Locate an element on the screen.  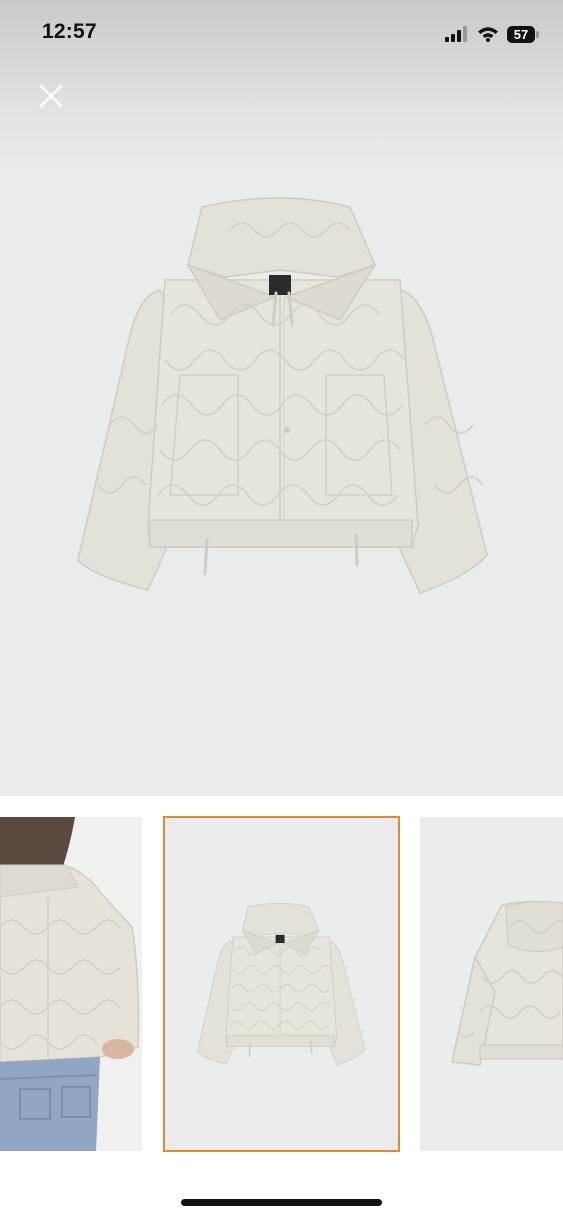
battery-icon: 57 is located at coordinates (523, 34).